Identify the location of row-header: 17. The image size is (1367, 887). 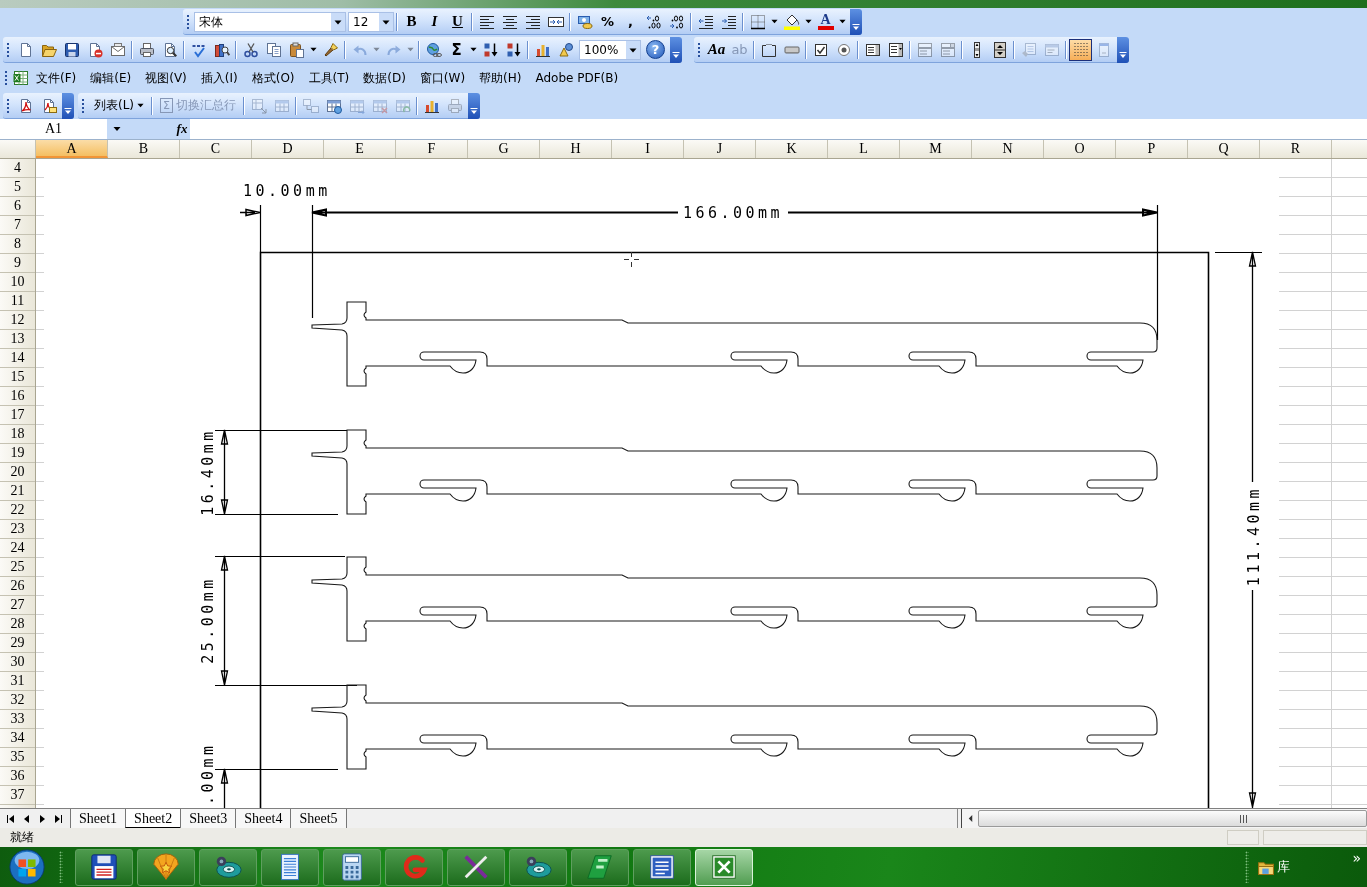
(17, 415).